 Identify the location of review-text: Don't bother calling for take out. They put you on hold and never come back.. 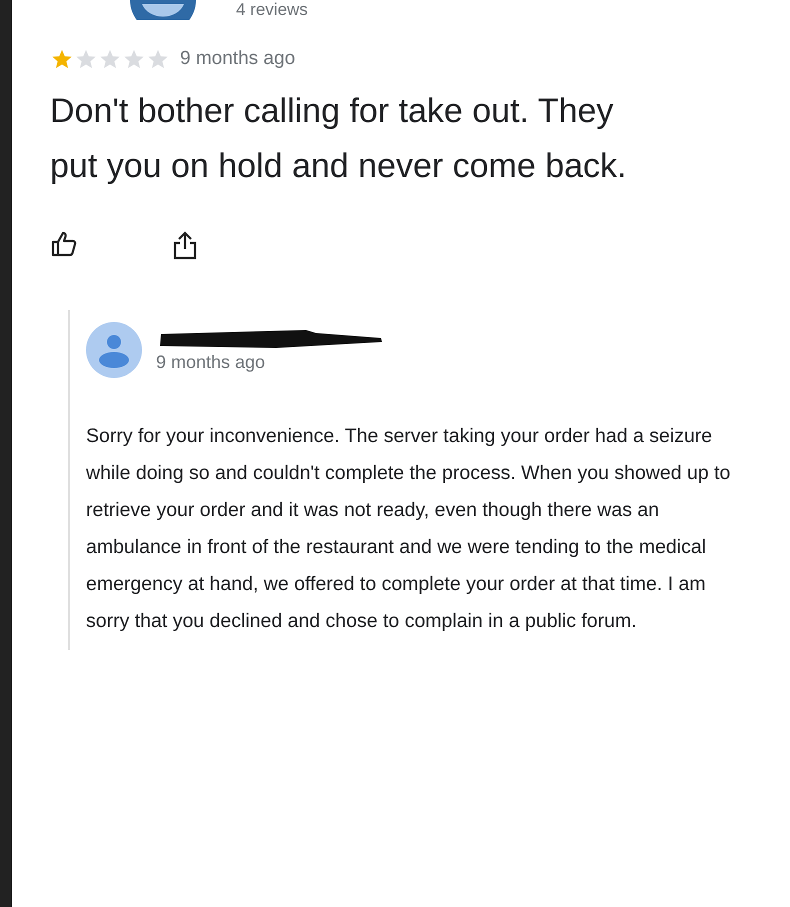
(339, 139).